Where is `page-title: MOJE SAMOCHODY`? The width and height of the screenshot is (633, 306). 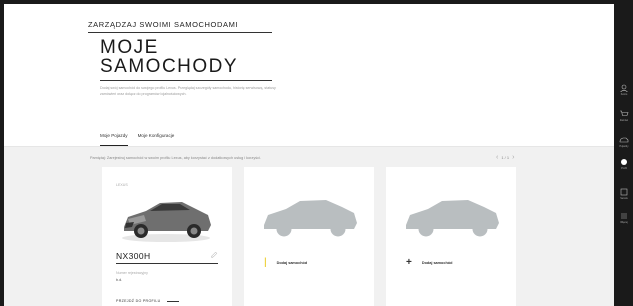
page-title: MOJE SAMOCHODY is located at coordinates (190, 57).